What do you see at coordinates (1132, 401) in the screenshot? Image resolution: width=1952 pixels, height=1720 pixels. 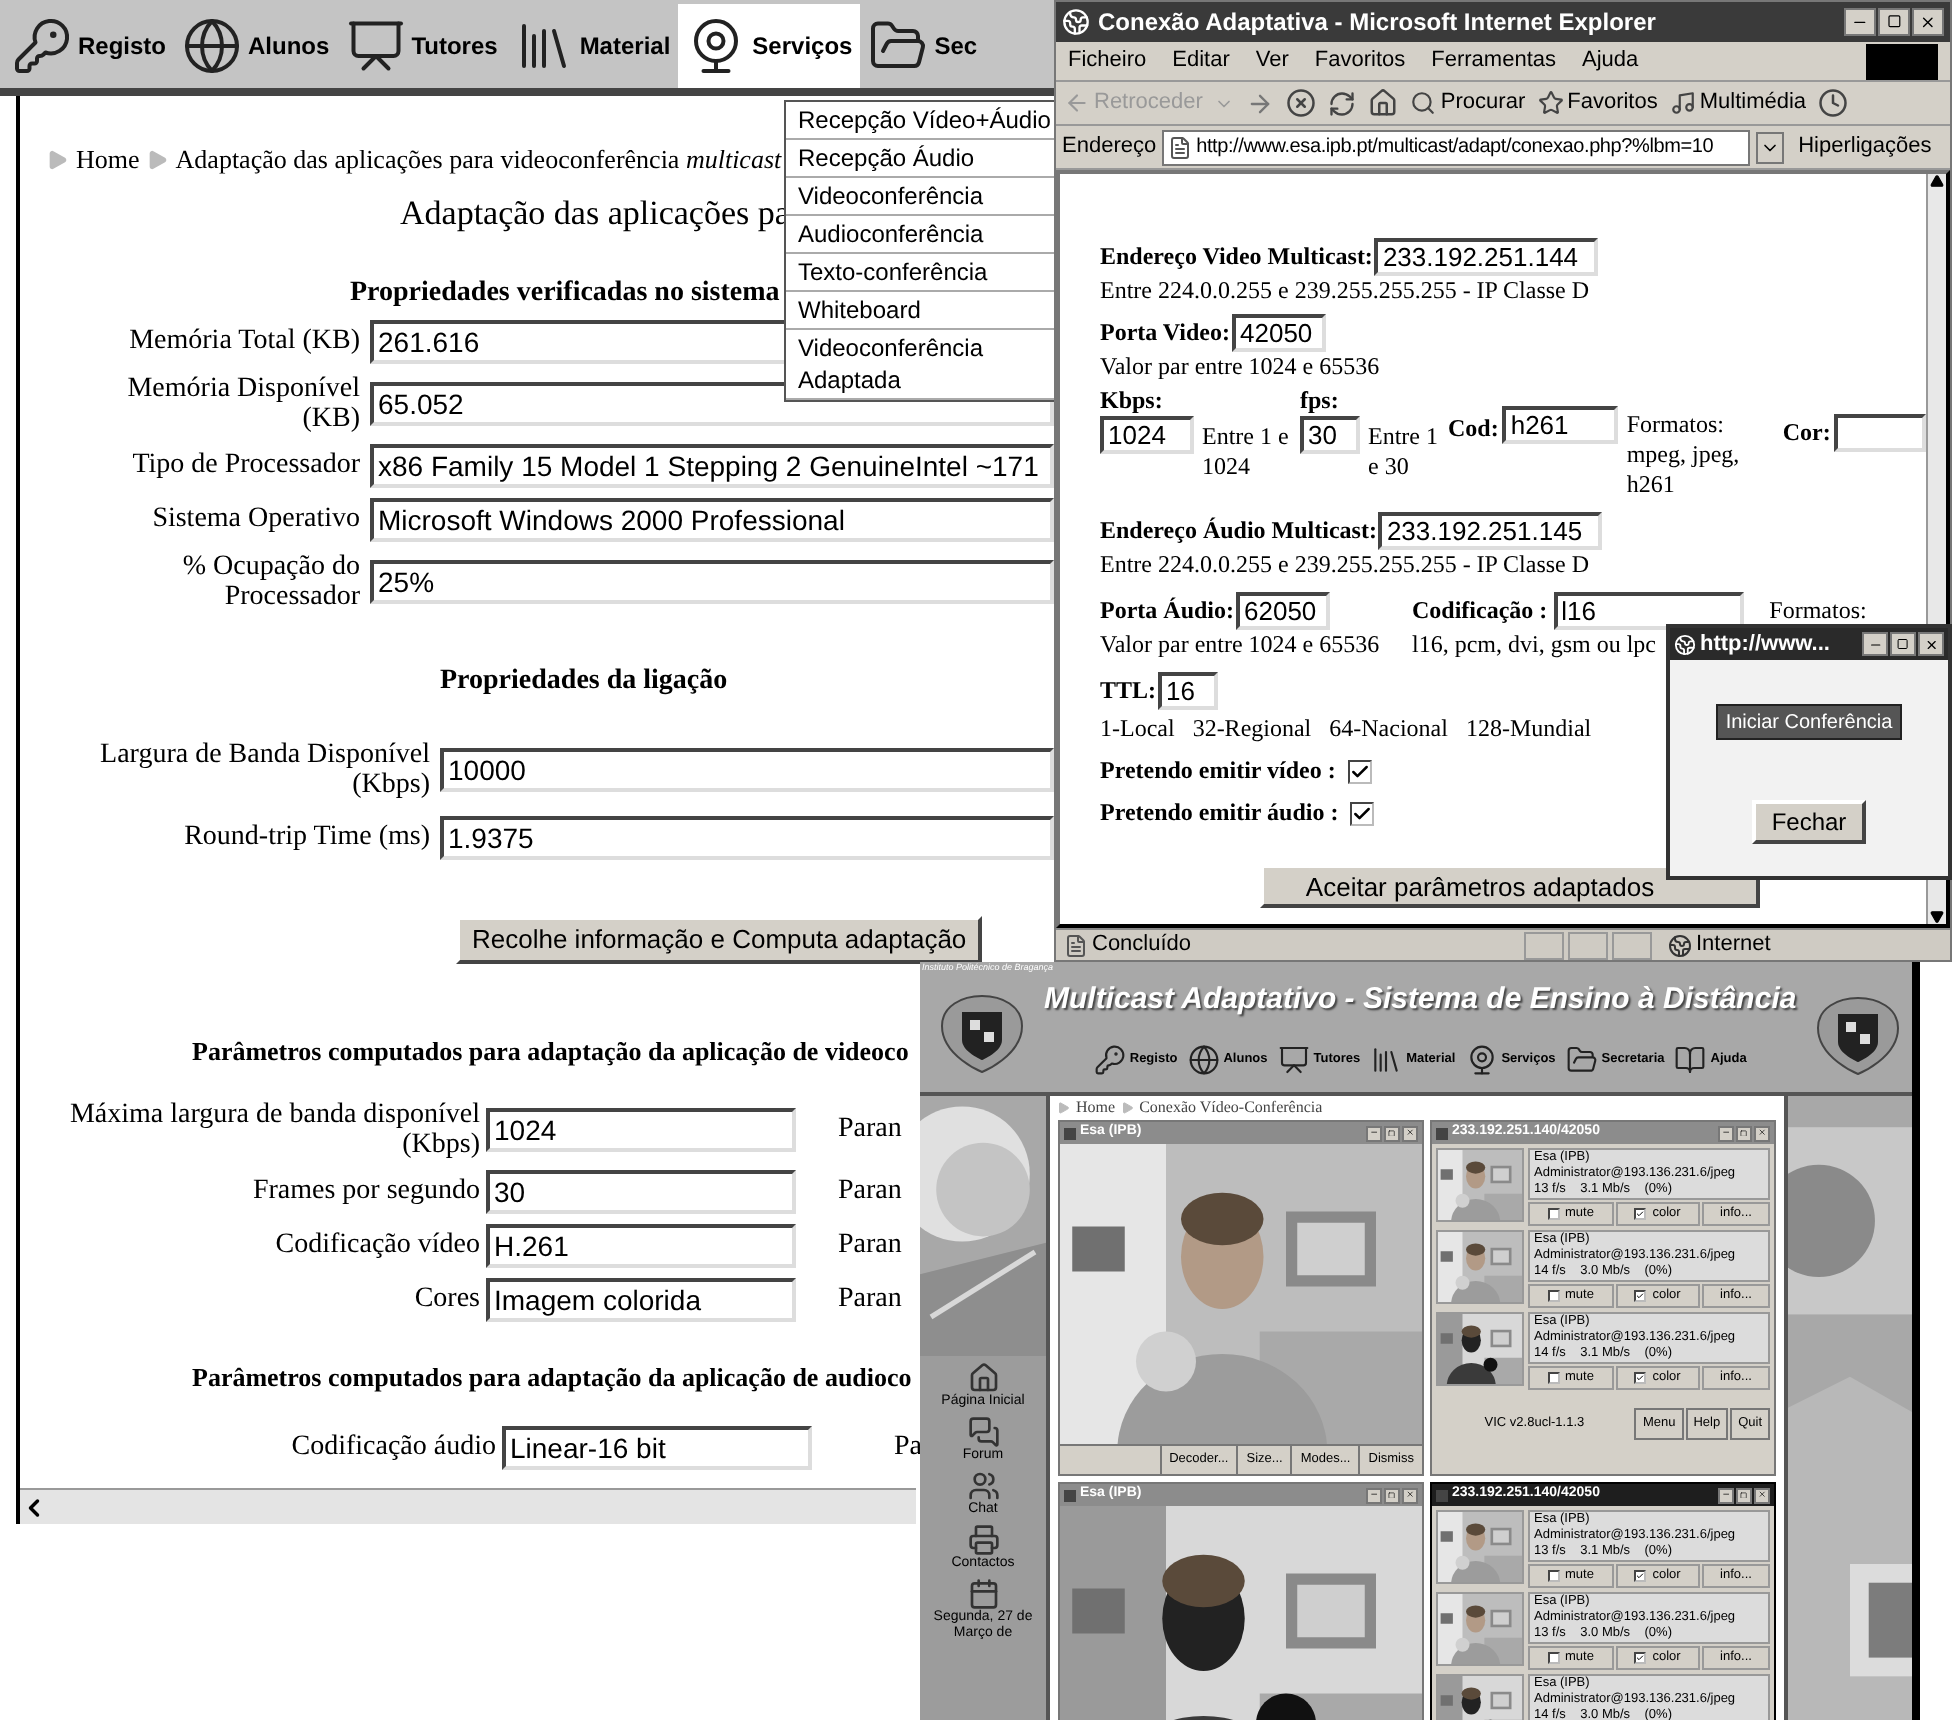 I see `field-label: Kbps:` at bounding box center [1132, 401].